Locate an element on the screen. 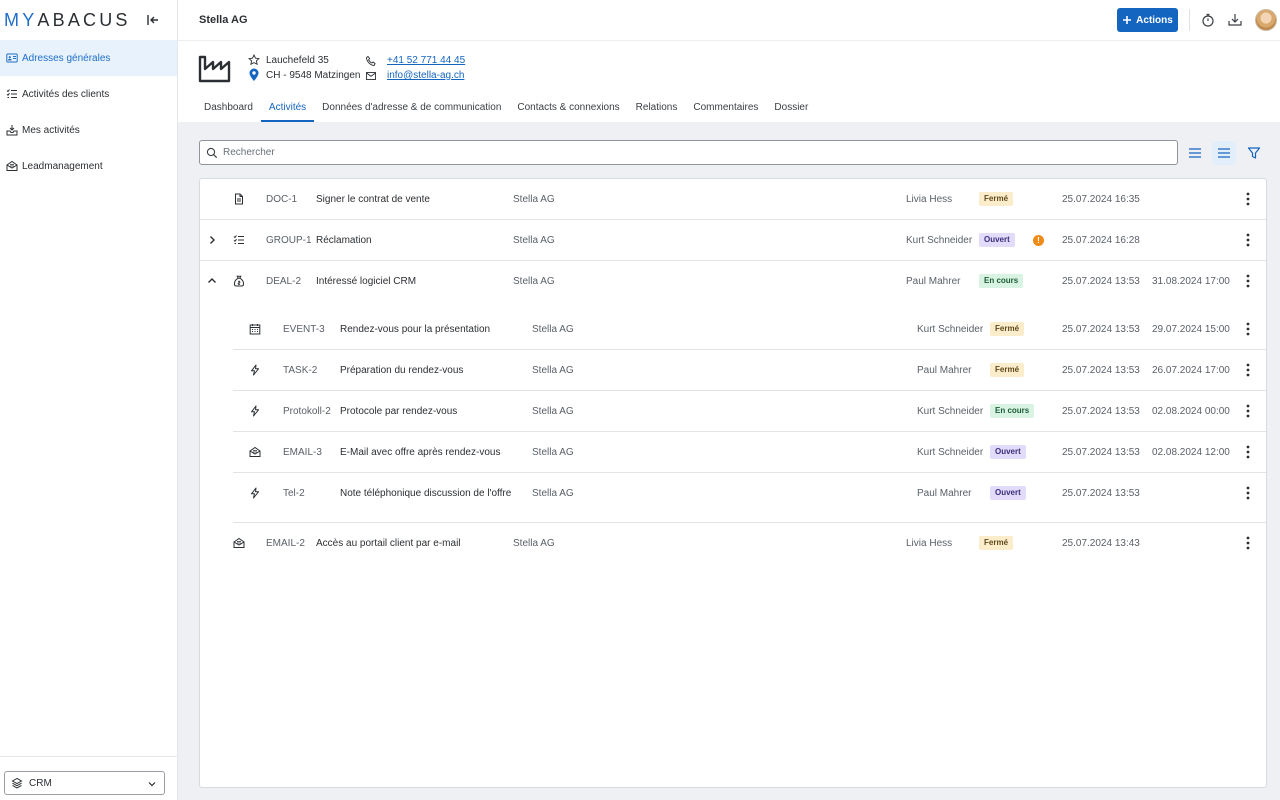  stopwatch-icon is located at coordinates (1208, 20).